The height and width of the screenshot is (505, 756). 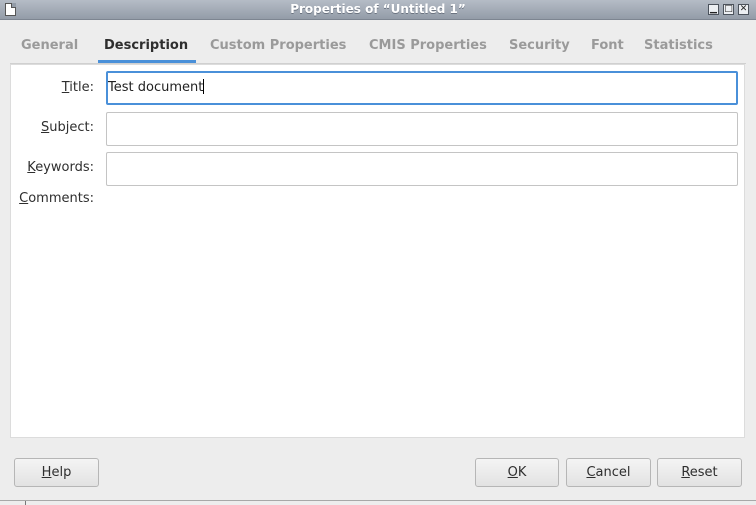 What do you see at coordinates (204, 86) in the screenshot?
I see `text-caret` at bounding box center [204, 86].